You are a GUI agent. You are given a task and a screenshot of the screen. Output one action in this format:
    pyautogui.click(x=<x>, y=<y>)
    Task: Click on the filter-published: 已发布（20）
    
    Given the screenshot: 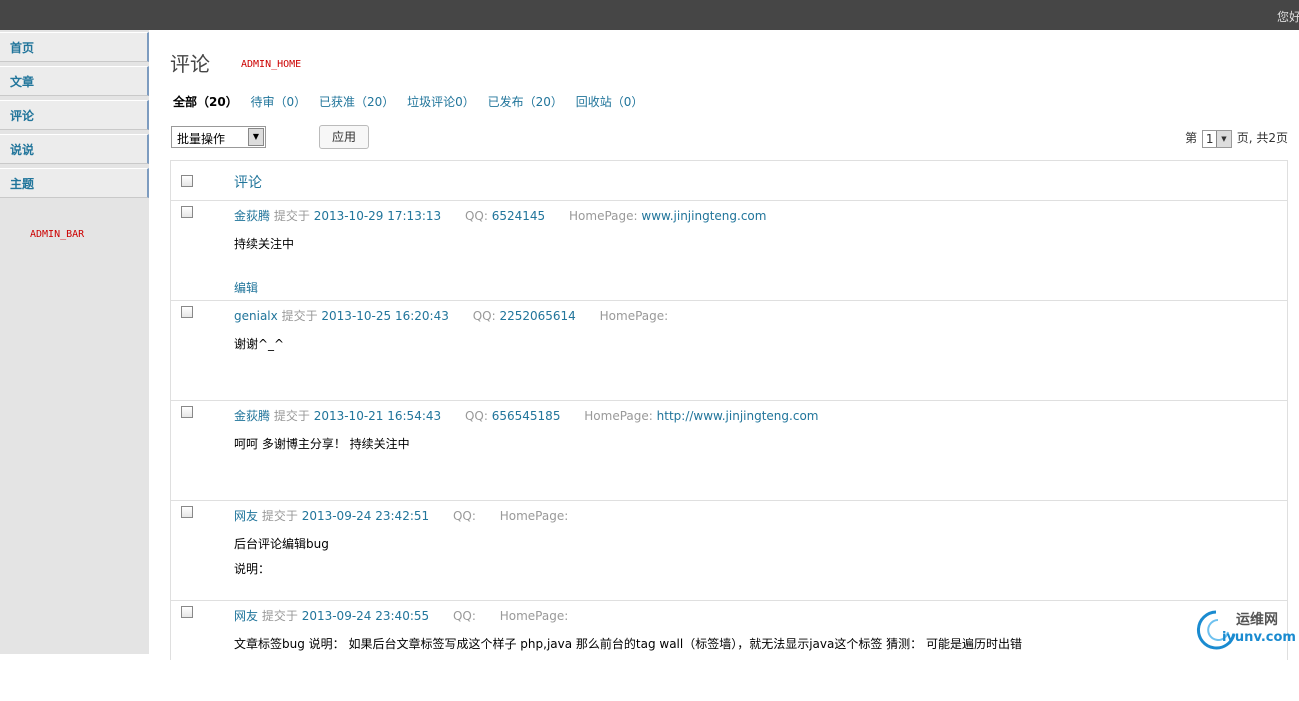 What is the action you would take?
    pyautogui.click(x=525, y=102)
    